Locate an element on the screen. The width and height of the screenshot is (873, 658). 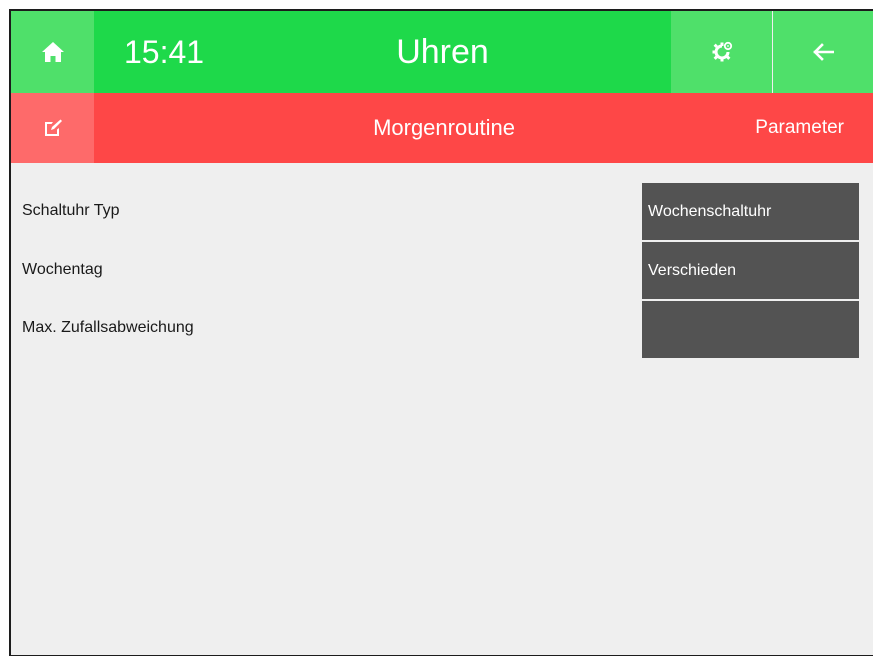
sub-header-main: Morgenroutine Parameter is located at coordinates (483, 128).